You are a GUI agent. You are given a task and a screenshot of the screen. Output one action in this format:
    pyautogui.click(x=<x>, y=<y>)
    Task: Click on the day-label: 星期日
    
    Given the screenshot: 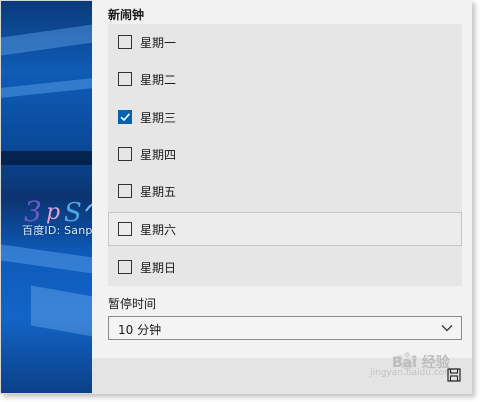 What is the action you would take?
    pyautogui.click(x=158, y=268)
    